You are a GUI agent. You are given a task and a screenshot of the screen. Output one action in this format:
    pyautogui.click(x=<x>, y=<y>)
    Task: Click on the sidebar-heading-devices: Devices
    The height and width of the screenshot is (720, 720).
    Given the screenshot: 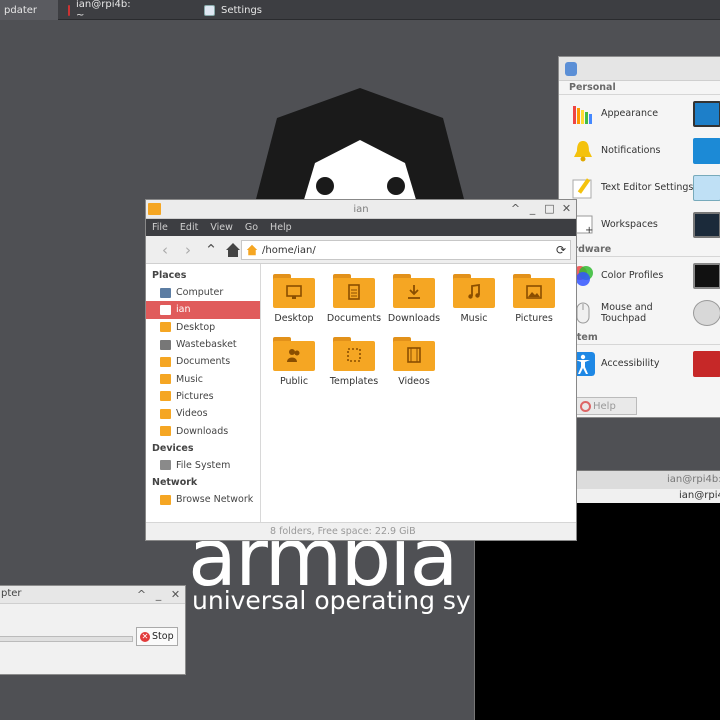 What is the action you would take?
    pyautogui.click(x=173, y=448)
    